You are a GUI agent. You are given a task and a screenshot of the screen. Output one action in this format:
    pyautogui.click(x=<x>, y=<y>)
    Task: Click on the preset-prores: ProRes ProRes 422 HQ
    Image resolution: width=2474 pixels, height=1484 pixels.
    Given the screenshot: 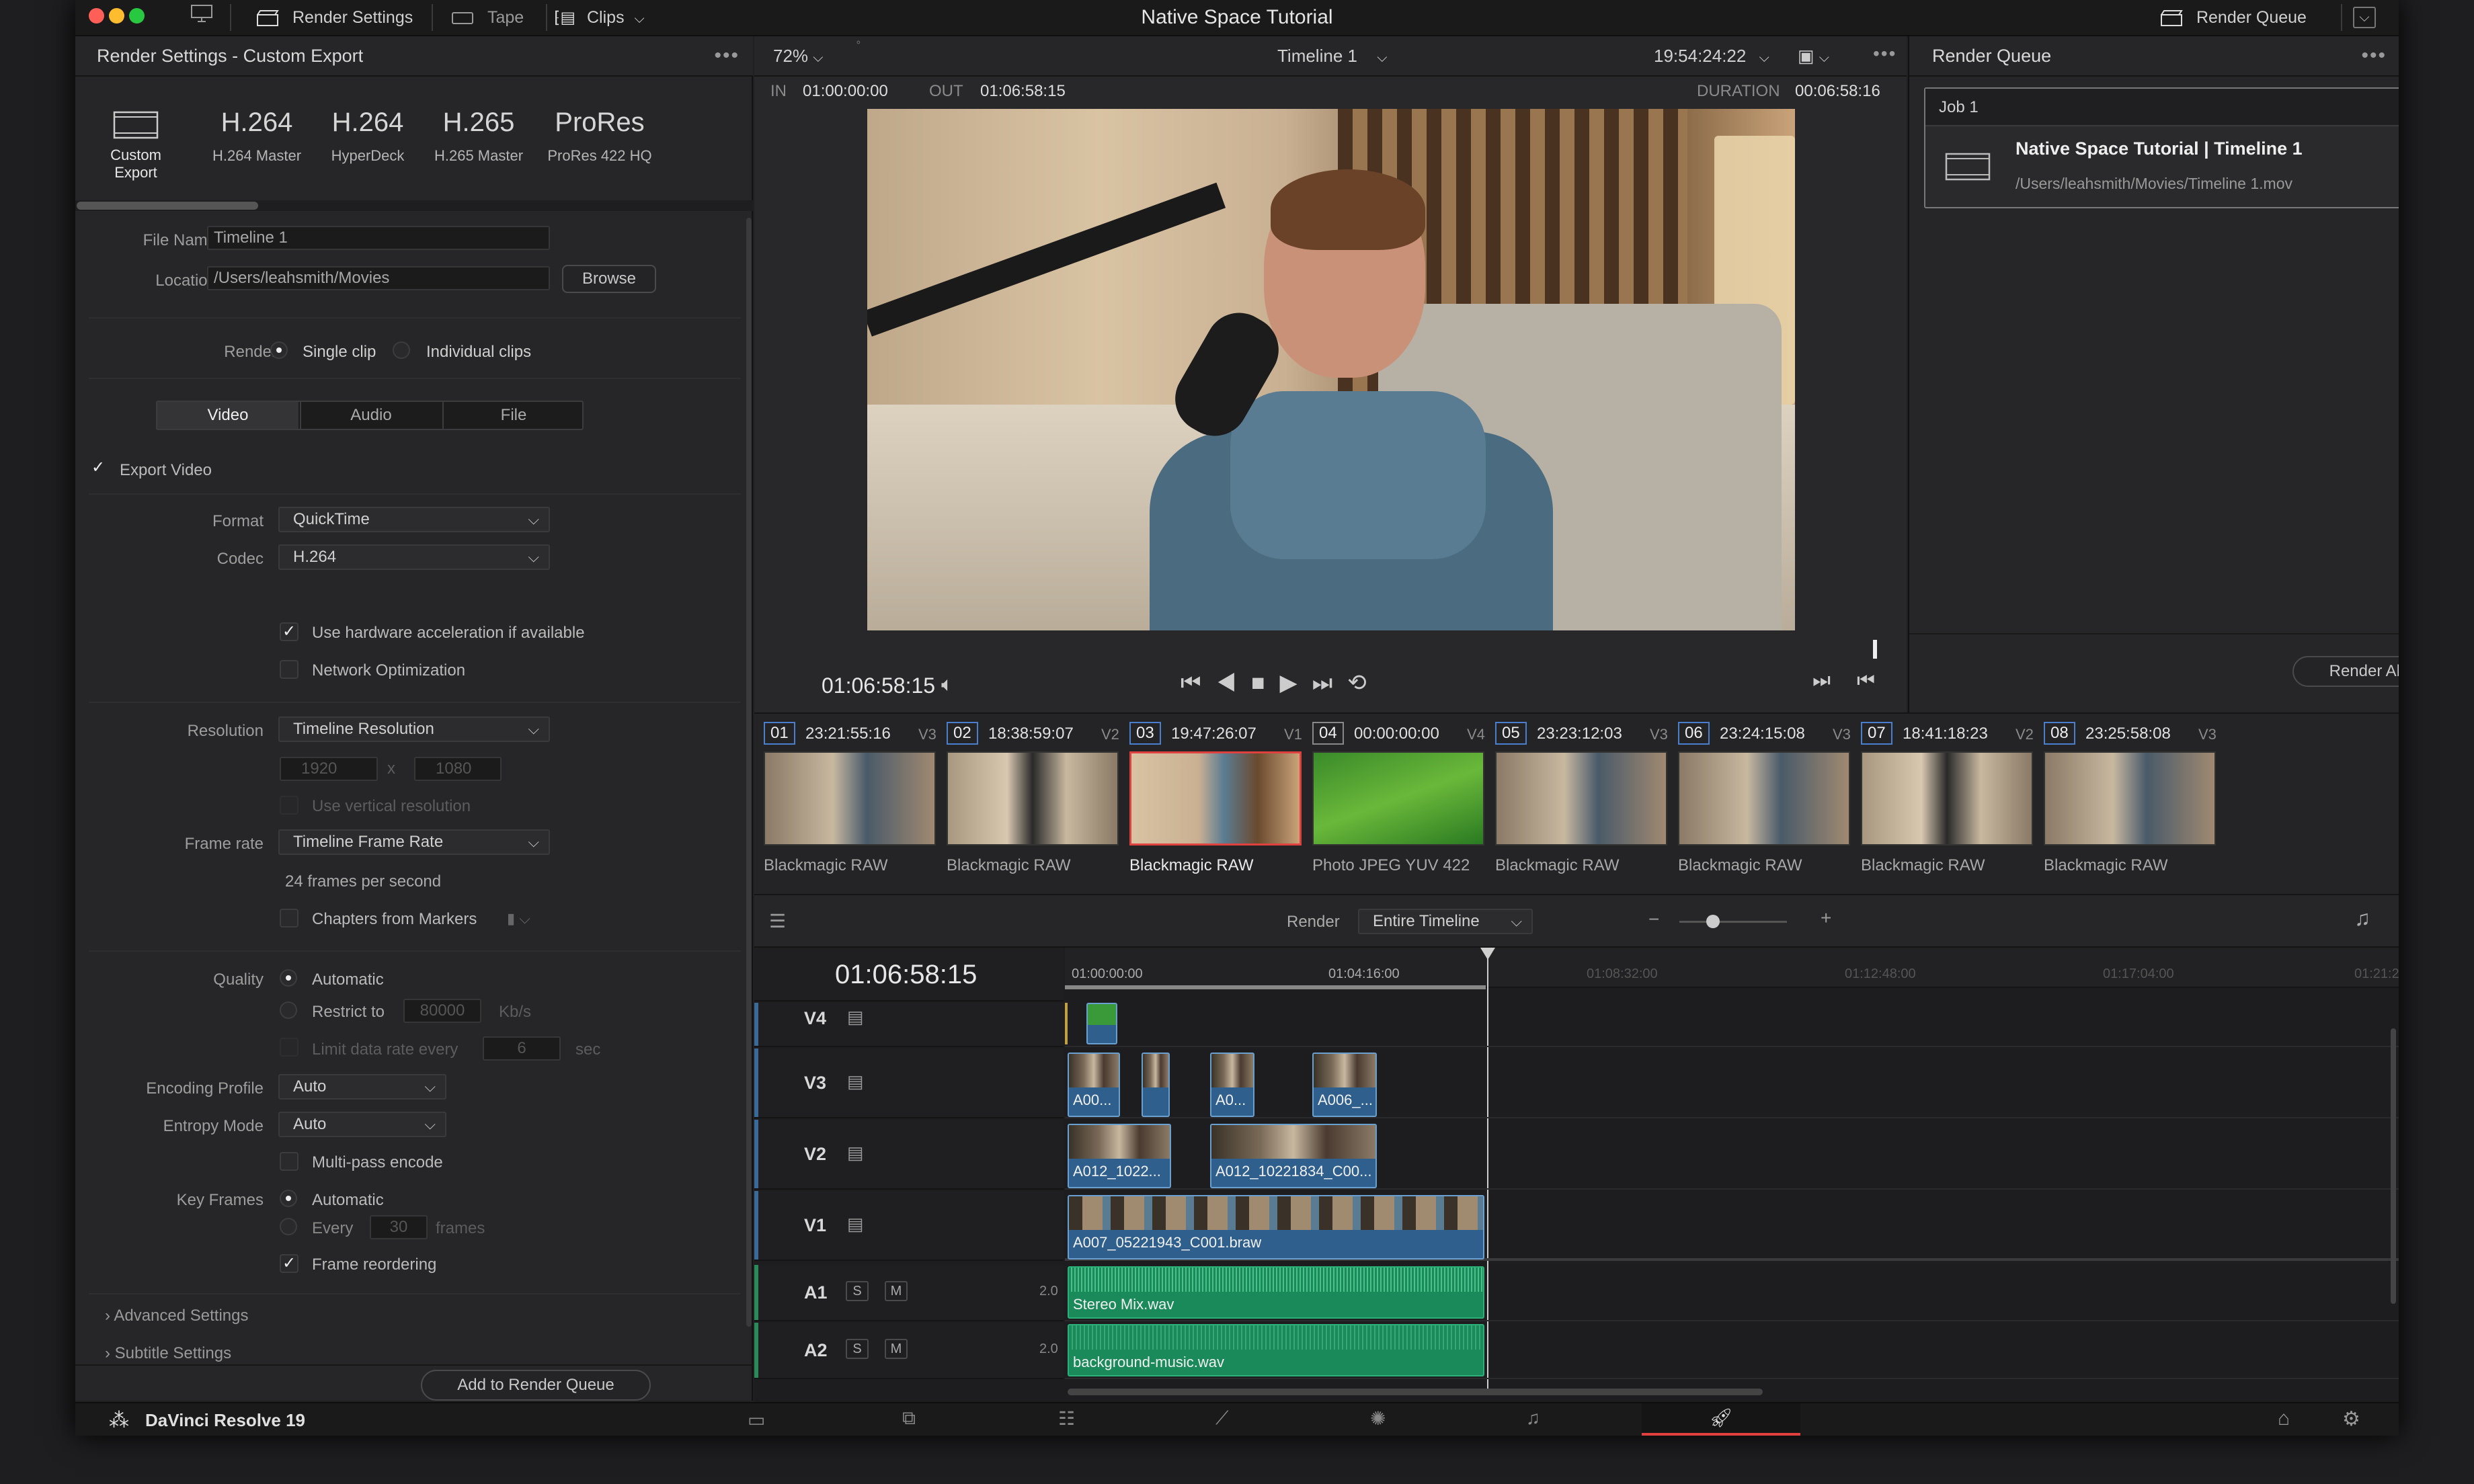 What is the action you would take?
    pyautogui.click(x=599, y=136)
    